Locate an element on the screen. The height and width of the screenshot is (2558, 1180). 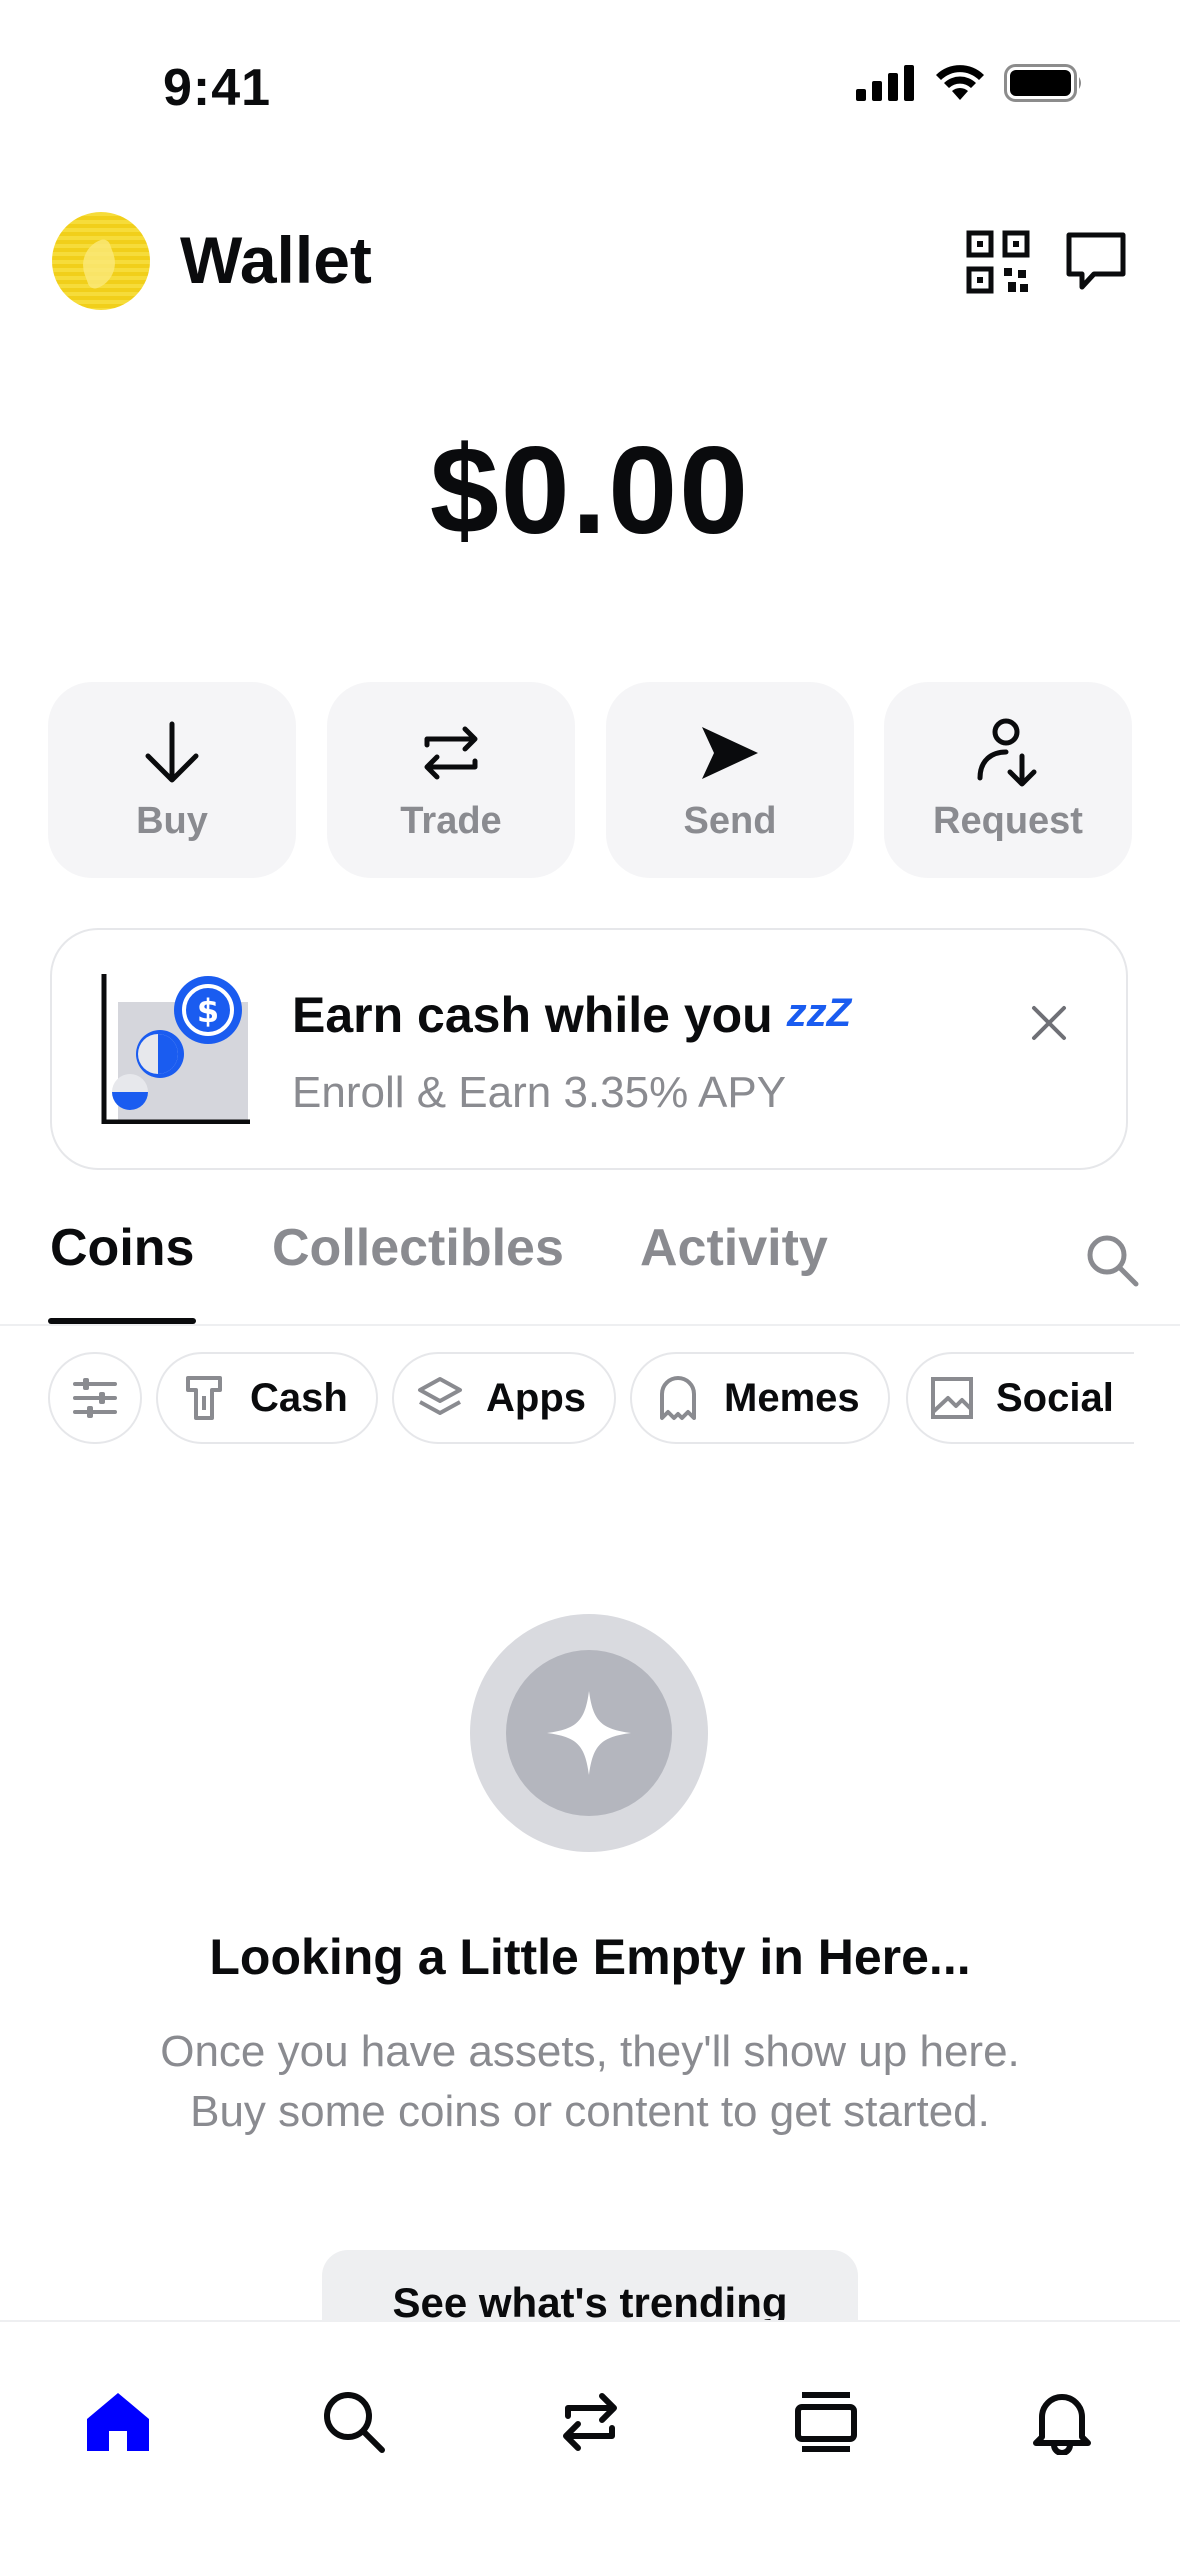
balance-amount: $0.00 is located at coordinates (590, 491).